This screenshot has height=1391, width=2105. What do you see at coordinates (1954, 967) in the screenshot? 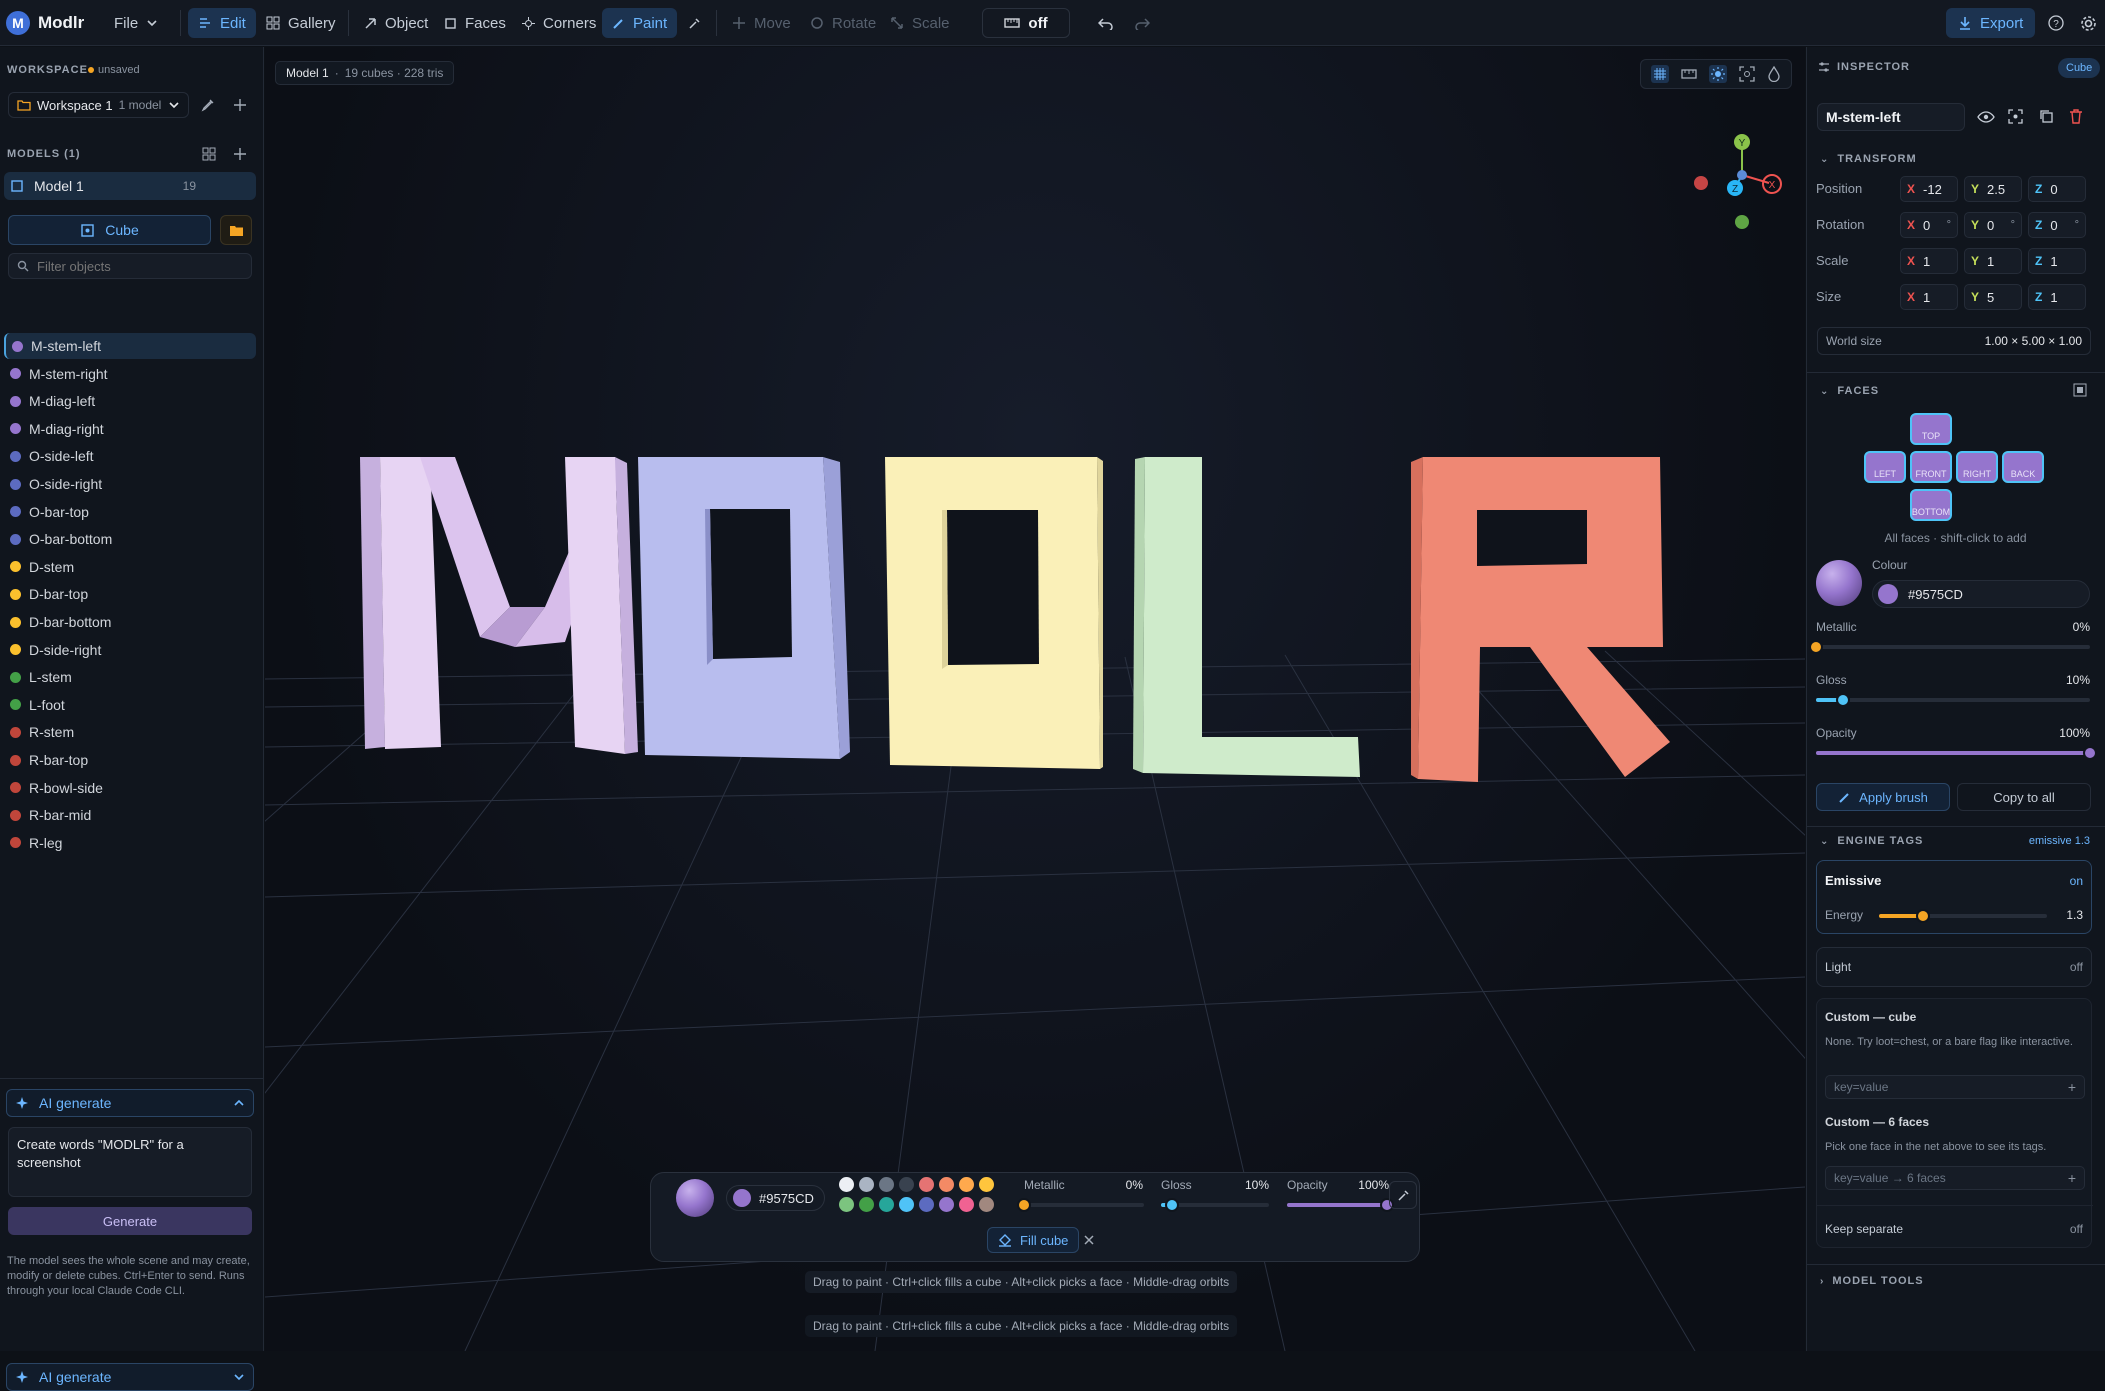
I see `light-card: Light off` at bounding box center [1954, 967].